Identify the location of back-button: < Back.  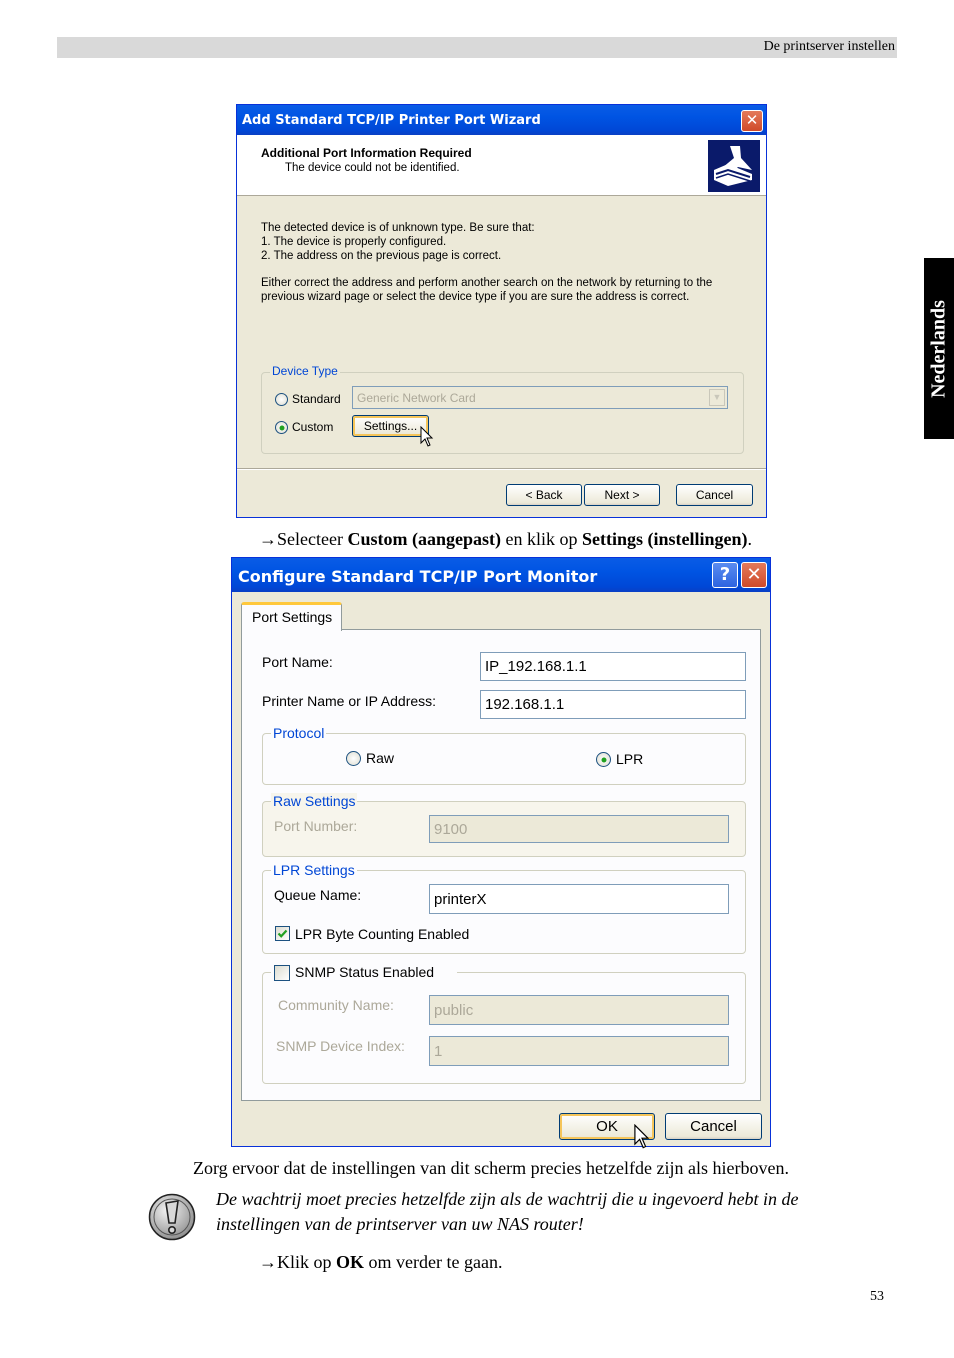
(544, 495).